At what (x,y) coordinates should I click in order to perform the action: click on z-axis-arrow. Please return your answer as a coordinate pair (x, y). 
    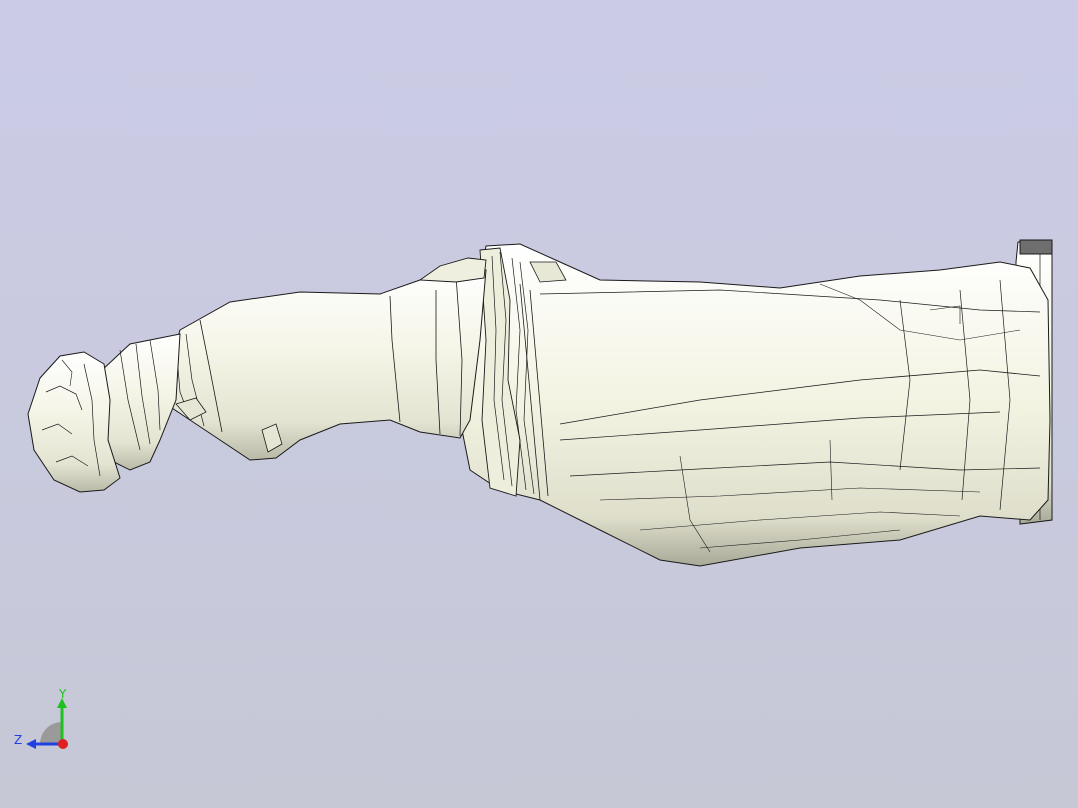
    Looking at the image, I should click on (31, 744).